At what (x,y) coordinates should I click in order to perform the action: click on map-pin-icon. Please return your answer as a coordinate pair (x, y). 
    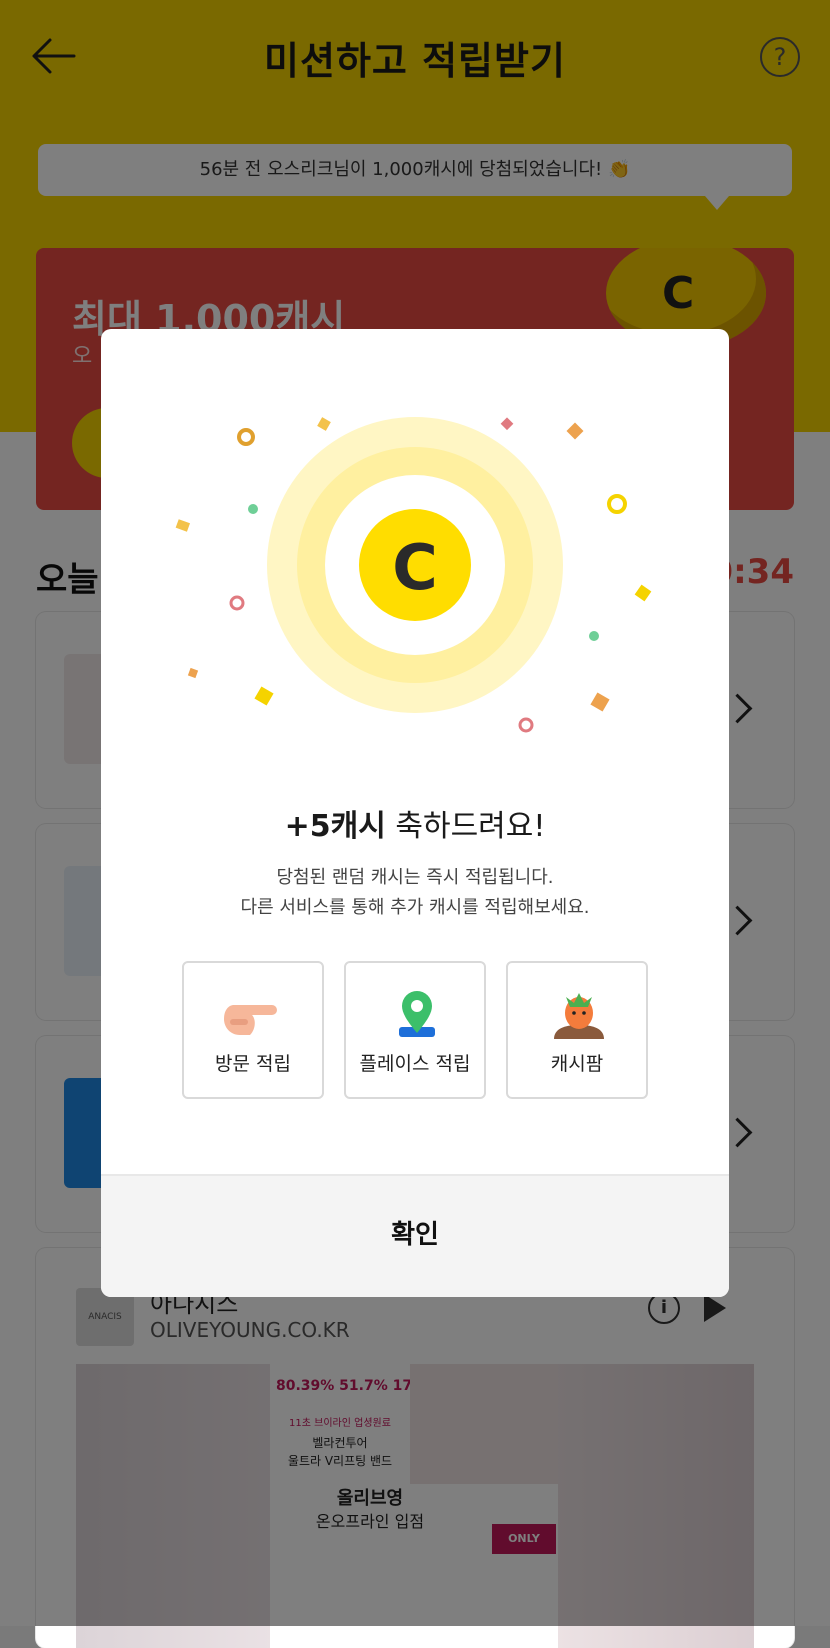
    Looking at the image, I should click on (417, 1014).